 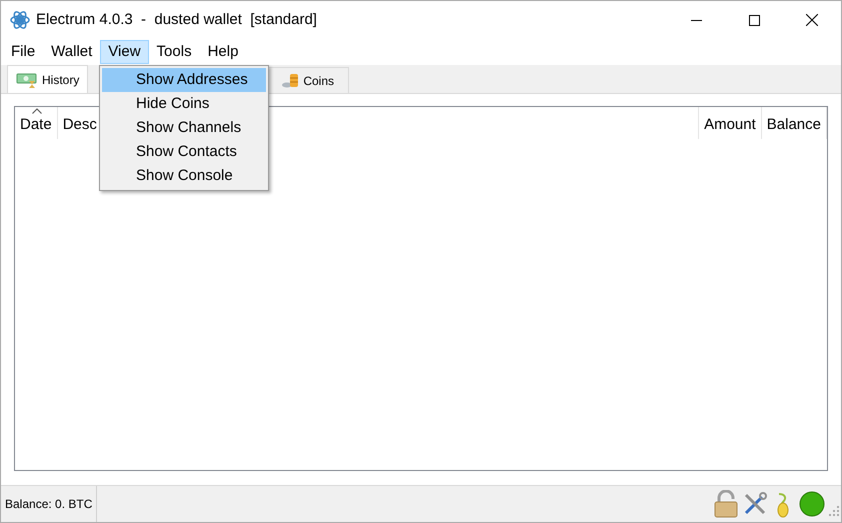 I want to click on column-header: Desc, so click(x=80, y=123).